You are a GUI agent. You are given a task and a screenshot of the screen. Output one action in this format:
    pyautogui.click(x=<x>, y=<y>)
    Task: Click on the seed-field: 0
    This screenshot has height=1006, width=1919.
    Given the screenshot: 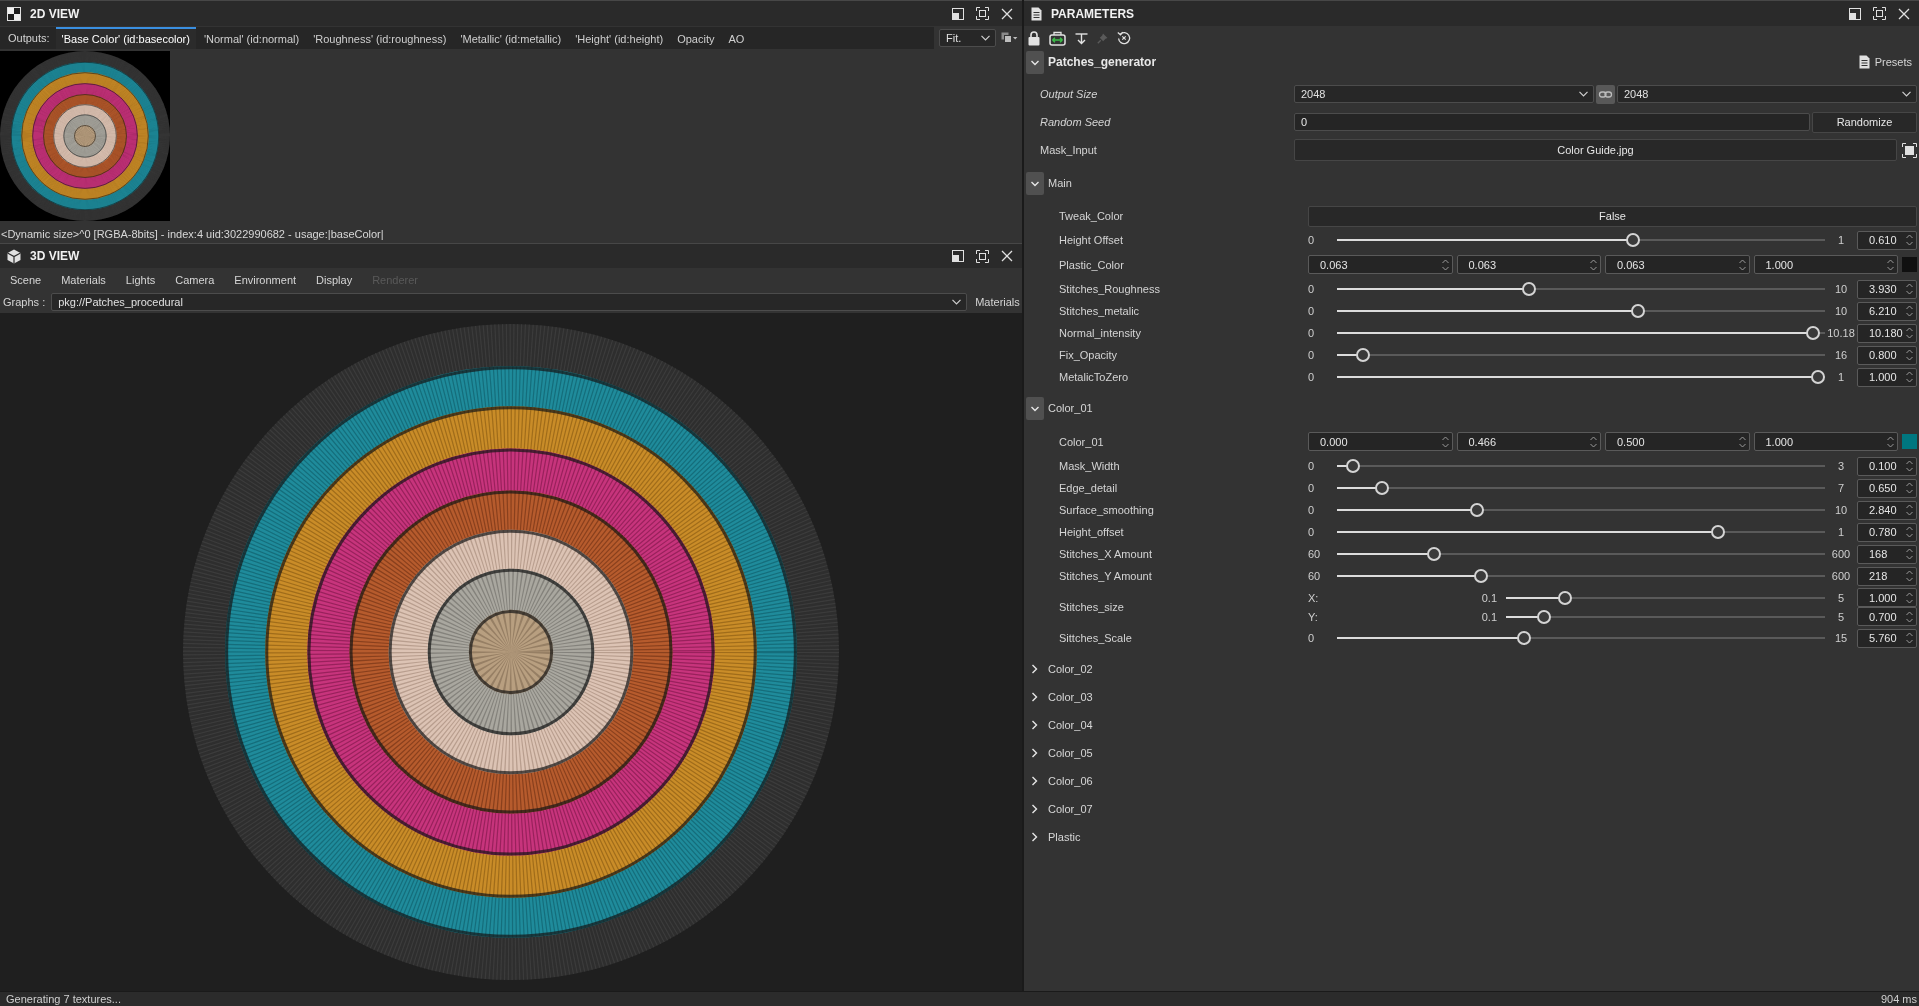 What is the action you would take?
    pyautogui.click(x=1552, y=122)
    